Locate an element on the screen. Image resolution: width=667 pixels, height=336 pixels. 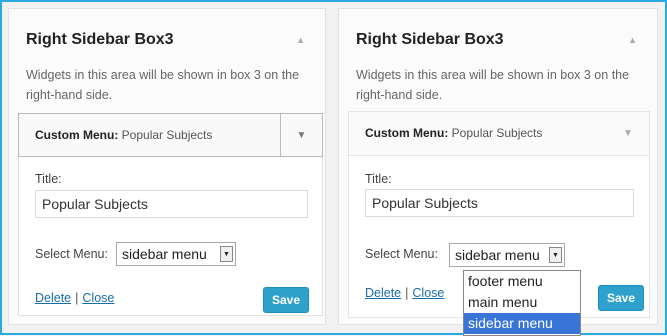
menu-option-sidebar: sidebar menu is located at coordinates (522, 323).